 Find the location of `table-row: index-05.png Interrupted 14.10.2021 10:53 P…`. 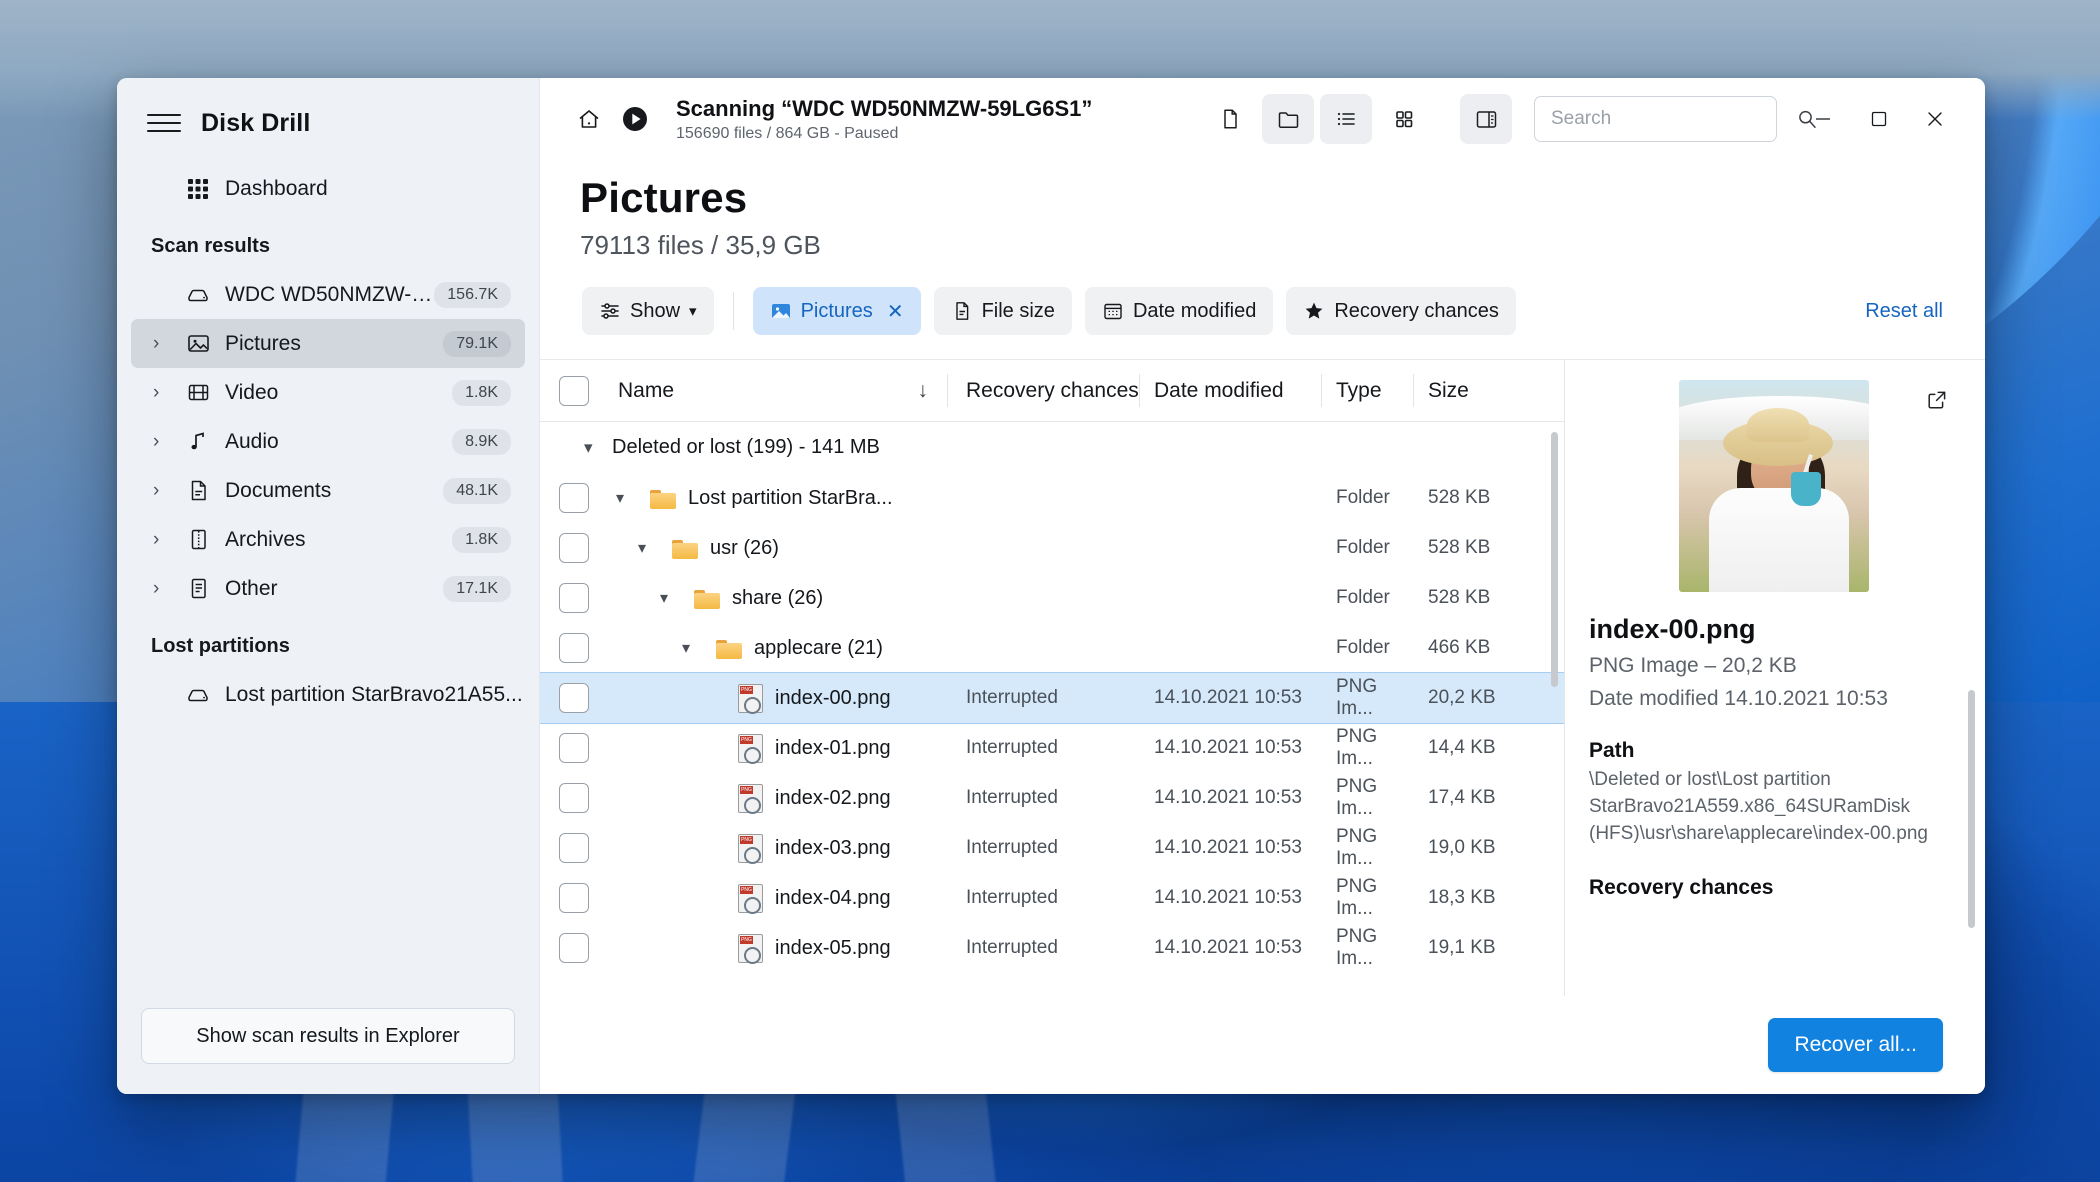

table-row: index-05.png Interrupted 14.10.2021 10:53 P… is located at coordinates (1052, 948).